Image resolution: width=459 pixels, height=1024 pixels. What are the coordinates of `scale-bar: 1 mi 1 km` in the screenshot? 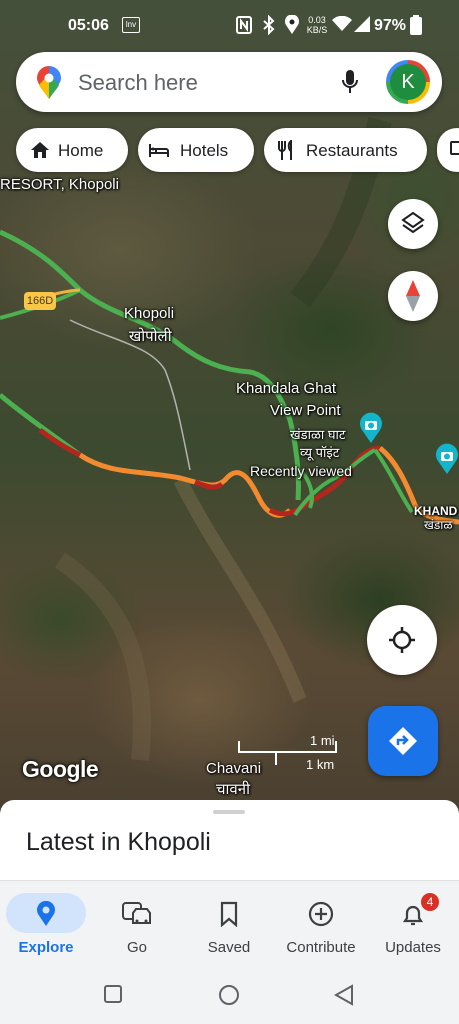 It's located at (303, 754).